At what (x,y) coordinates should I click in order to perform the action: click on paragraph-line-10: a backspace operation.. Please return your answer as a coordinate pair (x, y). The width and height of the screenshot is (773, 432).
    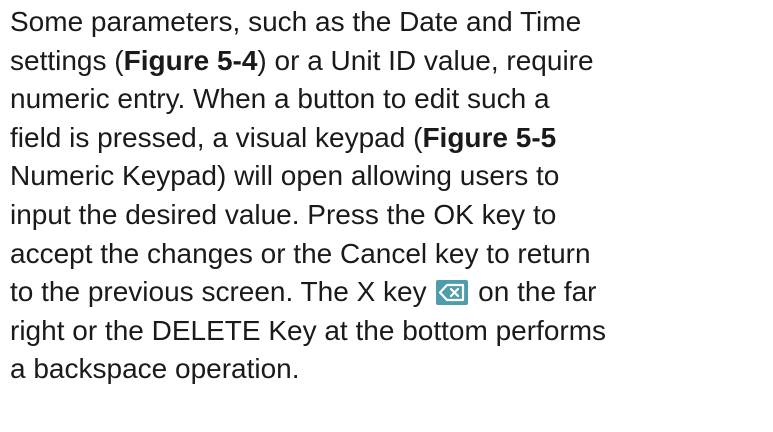
    Looking at the image, I should click on (390, 369).